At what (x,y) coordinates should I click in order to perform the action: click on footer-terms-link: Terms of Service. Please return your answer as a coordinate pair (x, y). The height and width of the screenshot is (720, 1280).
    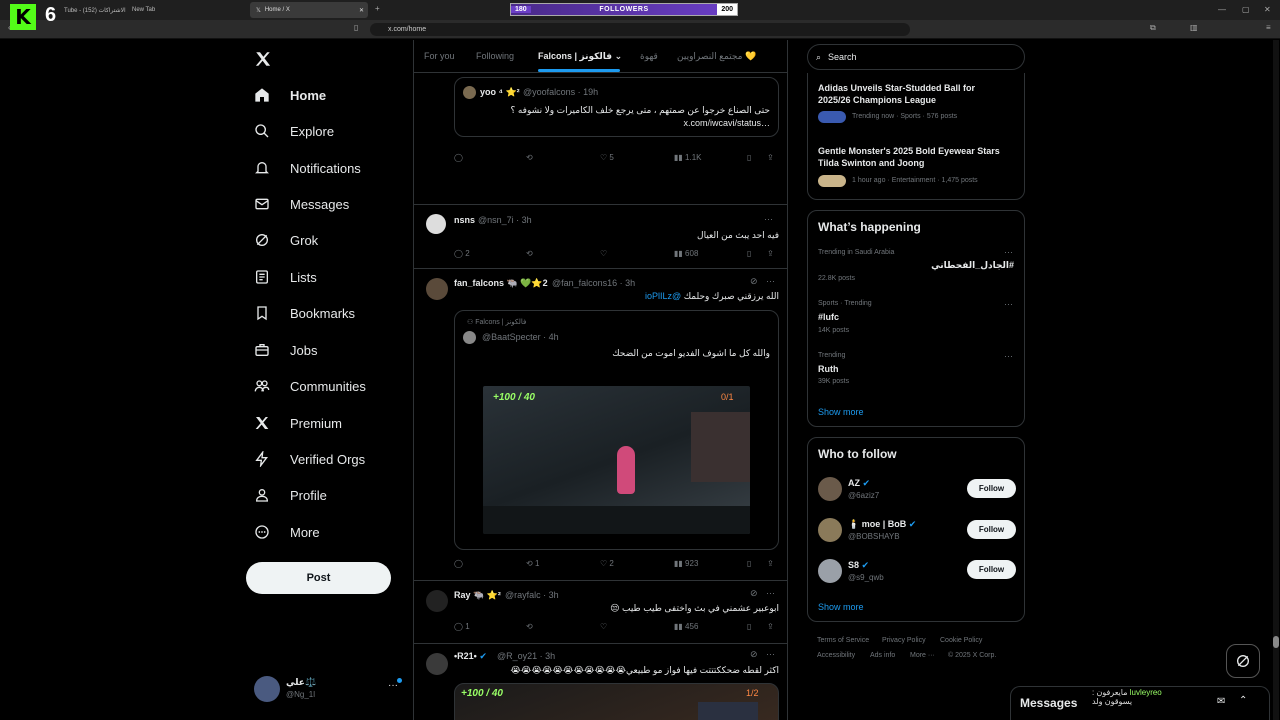
    Looking at the image, I should click on (843, 640).